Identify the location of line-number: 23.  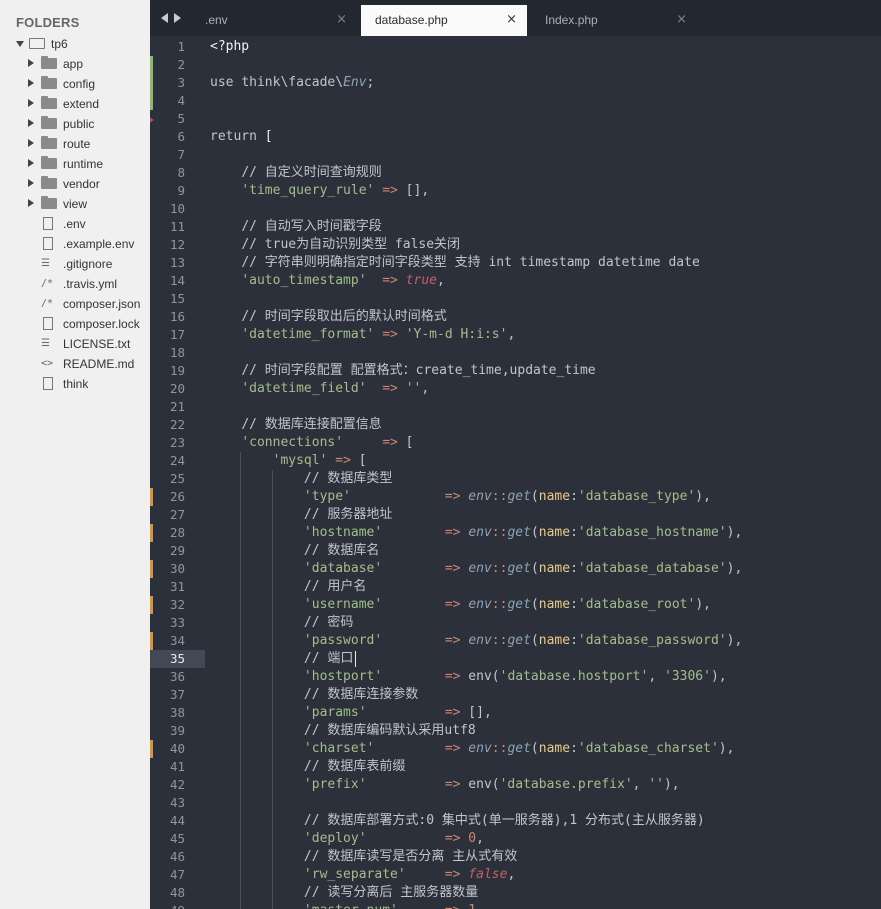
(177, 442).